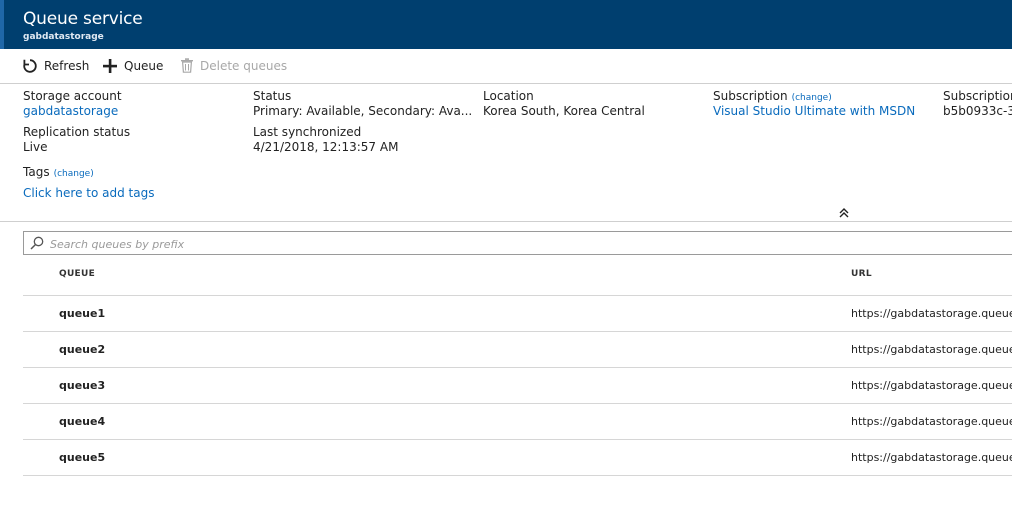  Describe the element at coordinates (30, 66) in the screenshot. I see `refresh-icon` at that location.